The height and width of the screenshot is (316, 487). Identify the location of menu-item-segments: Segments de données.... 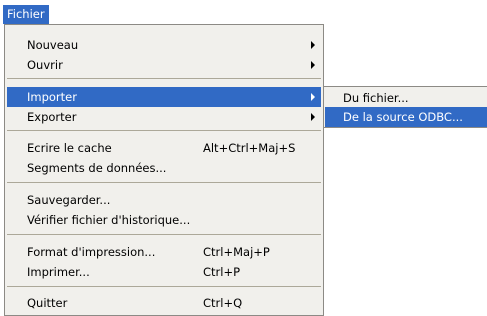
(164, 168).